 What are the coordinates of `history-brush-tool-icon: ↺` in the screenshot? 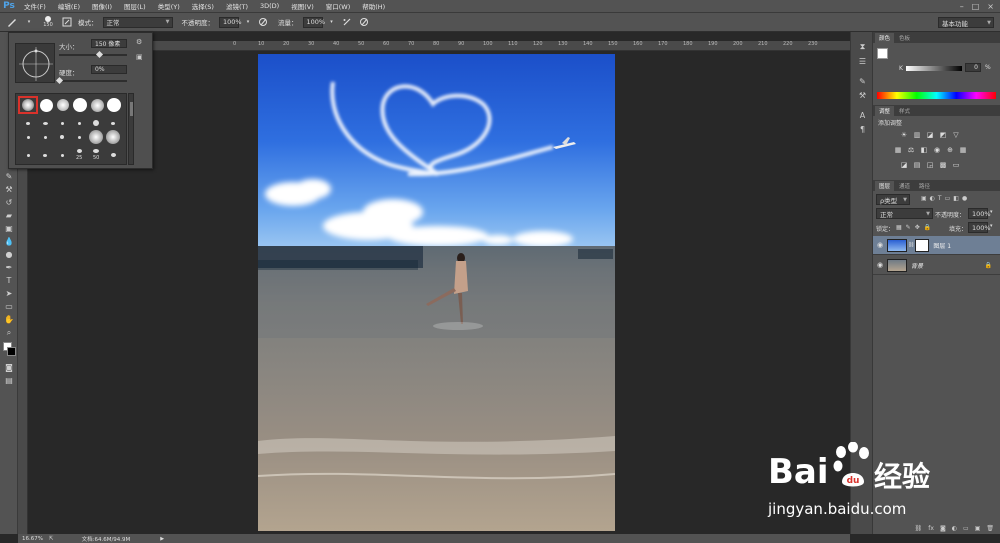 It's located at (9, 202).